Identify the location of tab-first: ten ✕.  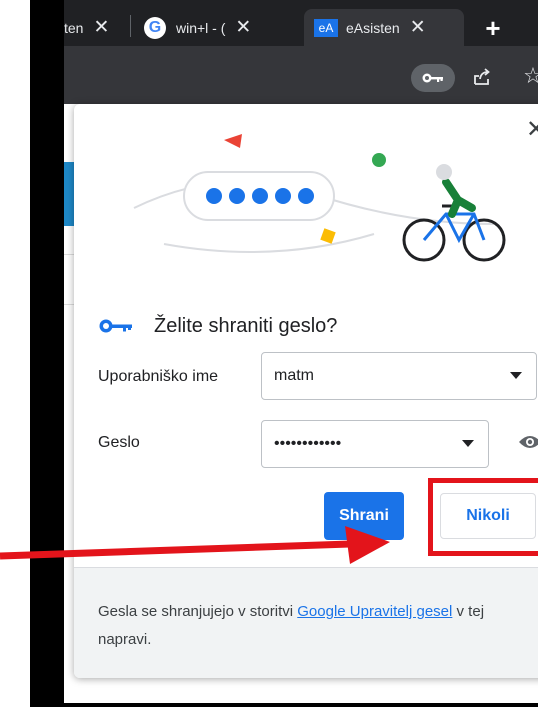
(97, 27).